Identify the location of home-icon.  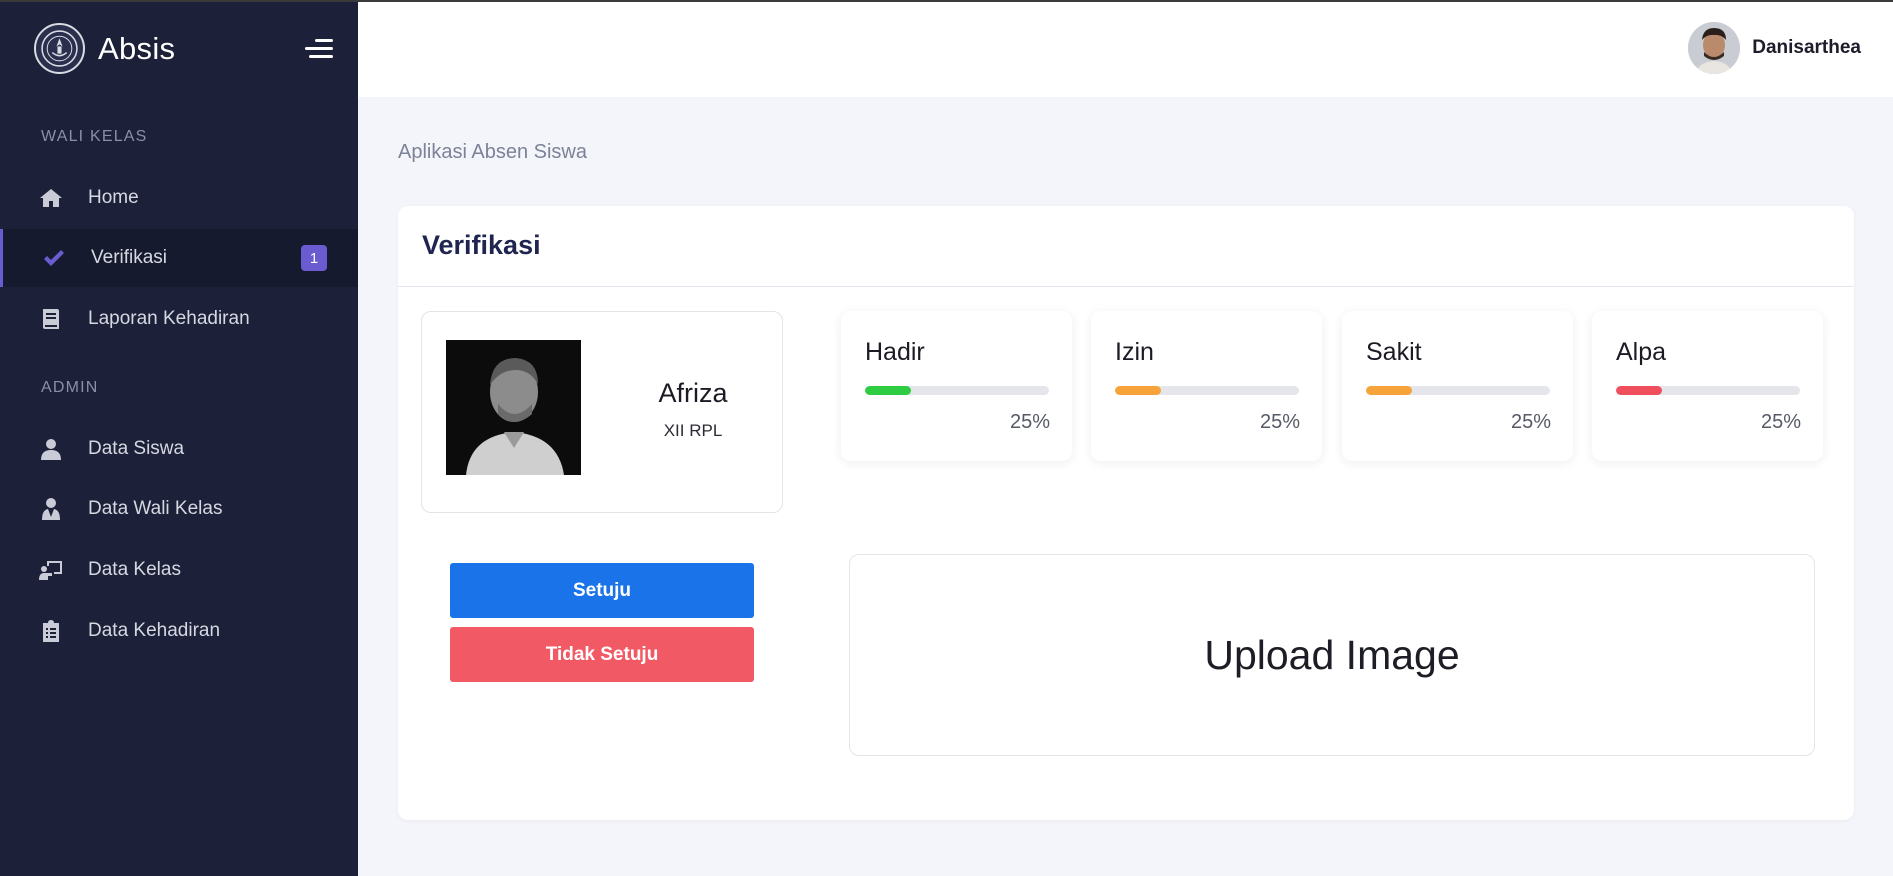
(51, 198).